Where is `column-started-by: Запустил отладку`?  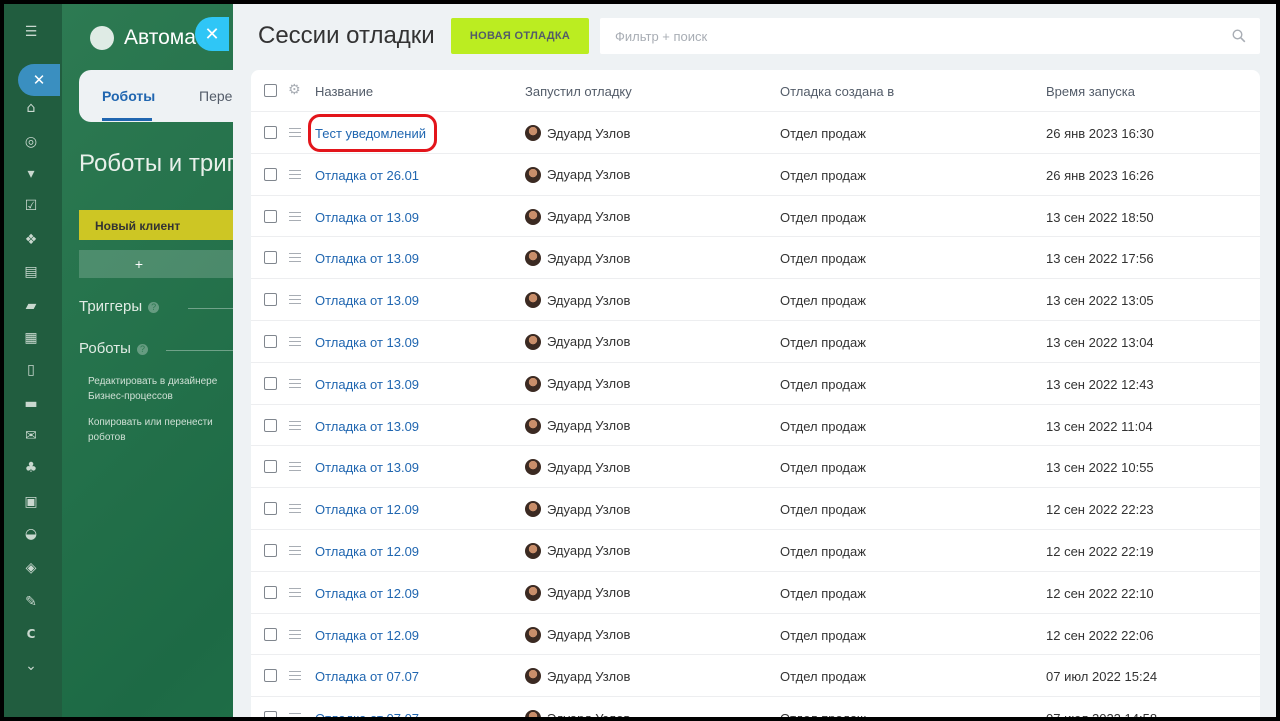 column-started-by: Запустил отладку is located at coordinates (578, 91).